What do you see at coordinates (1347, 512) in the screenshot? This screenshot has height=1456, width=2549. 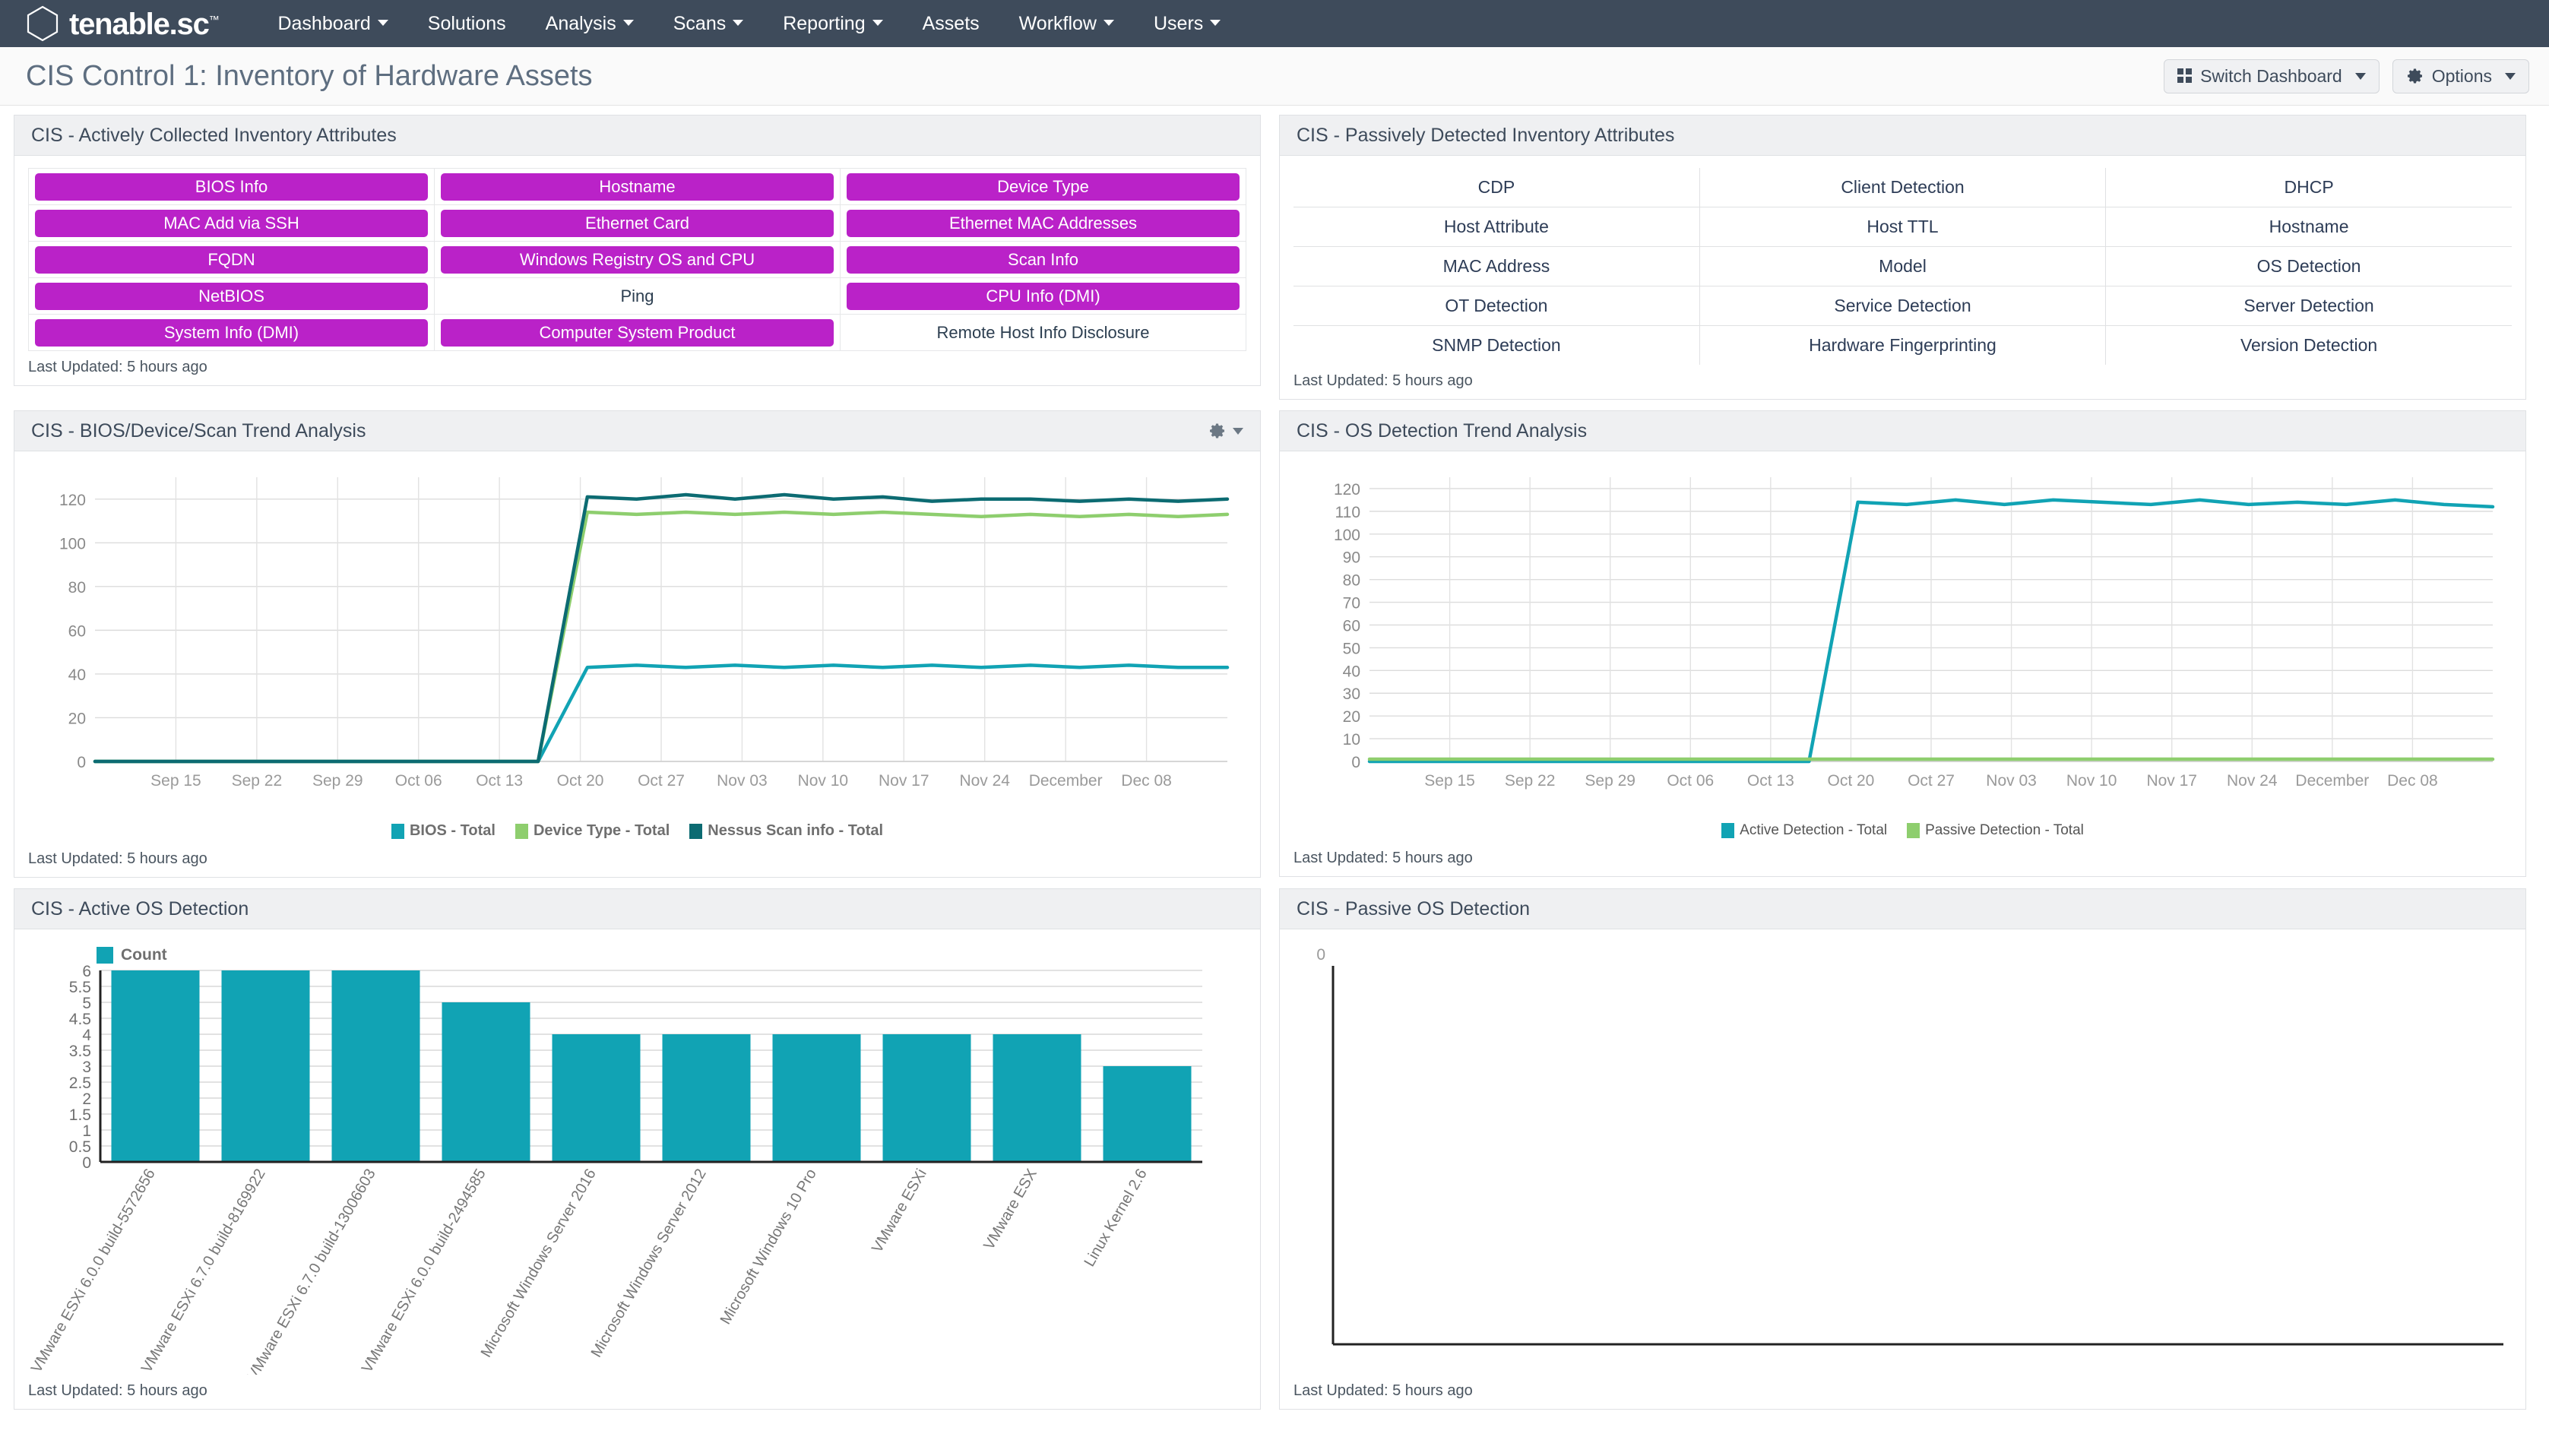 I see `svg-text: 110` at bounding box center [1347, 512].